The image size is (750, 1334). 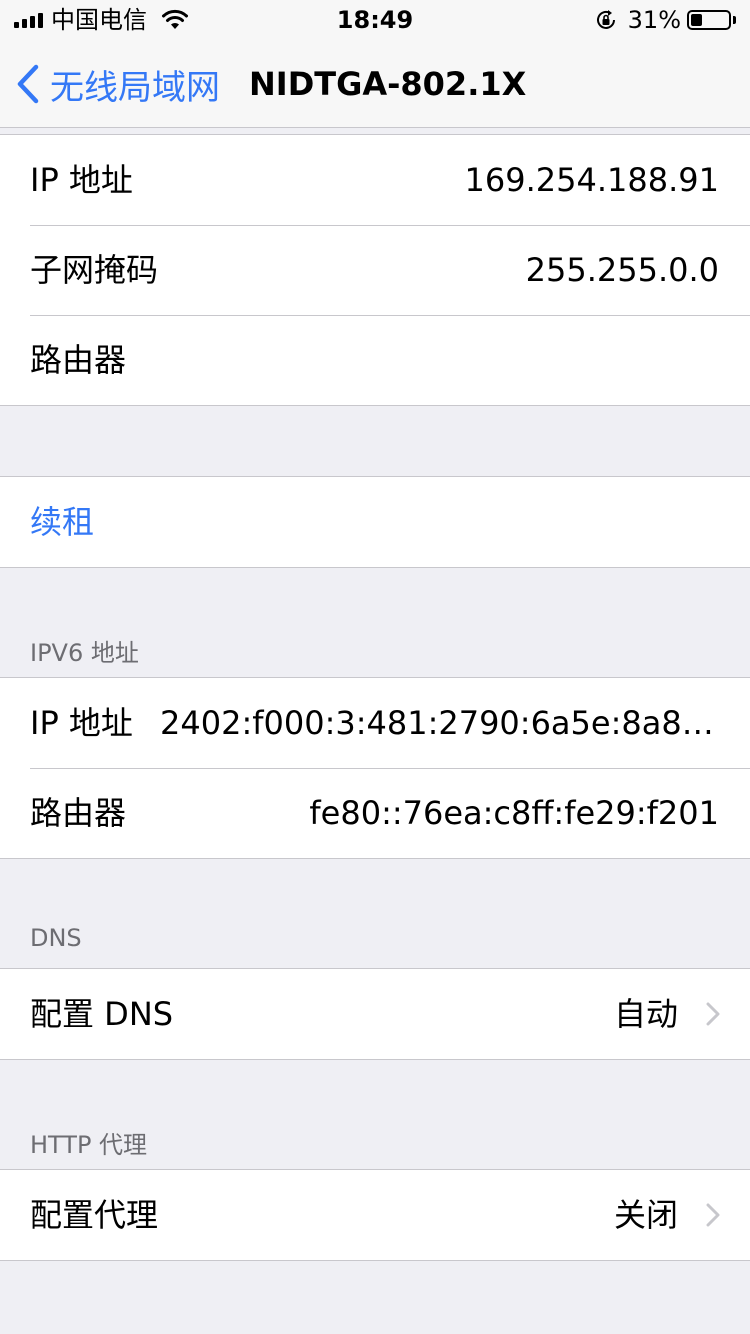 I want to click on back-label: 无线局域网, so click(x=135, y=87).